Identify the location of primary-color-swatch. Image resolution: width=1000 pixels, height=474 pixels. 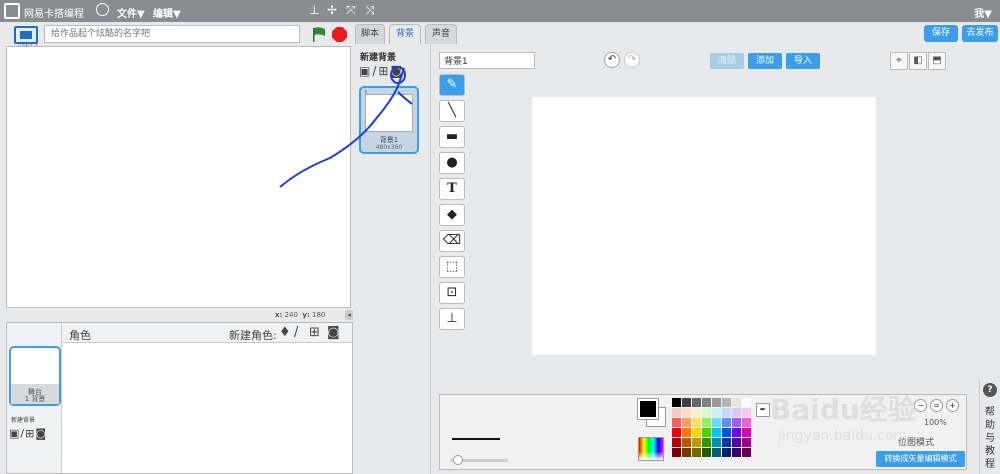
(648, 409).